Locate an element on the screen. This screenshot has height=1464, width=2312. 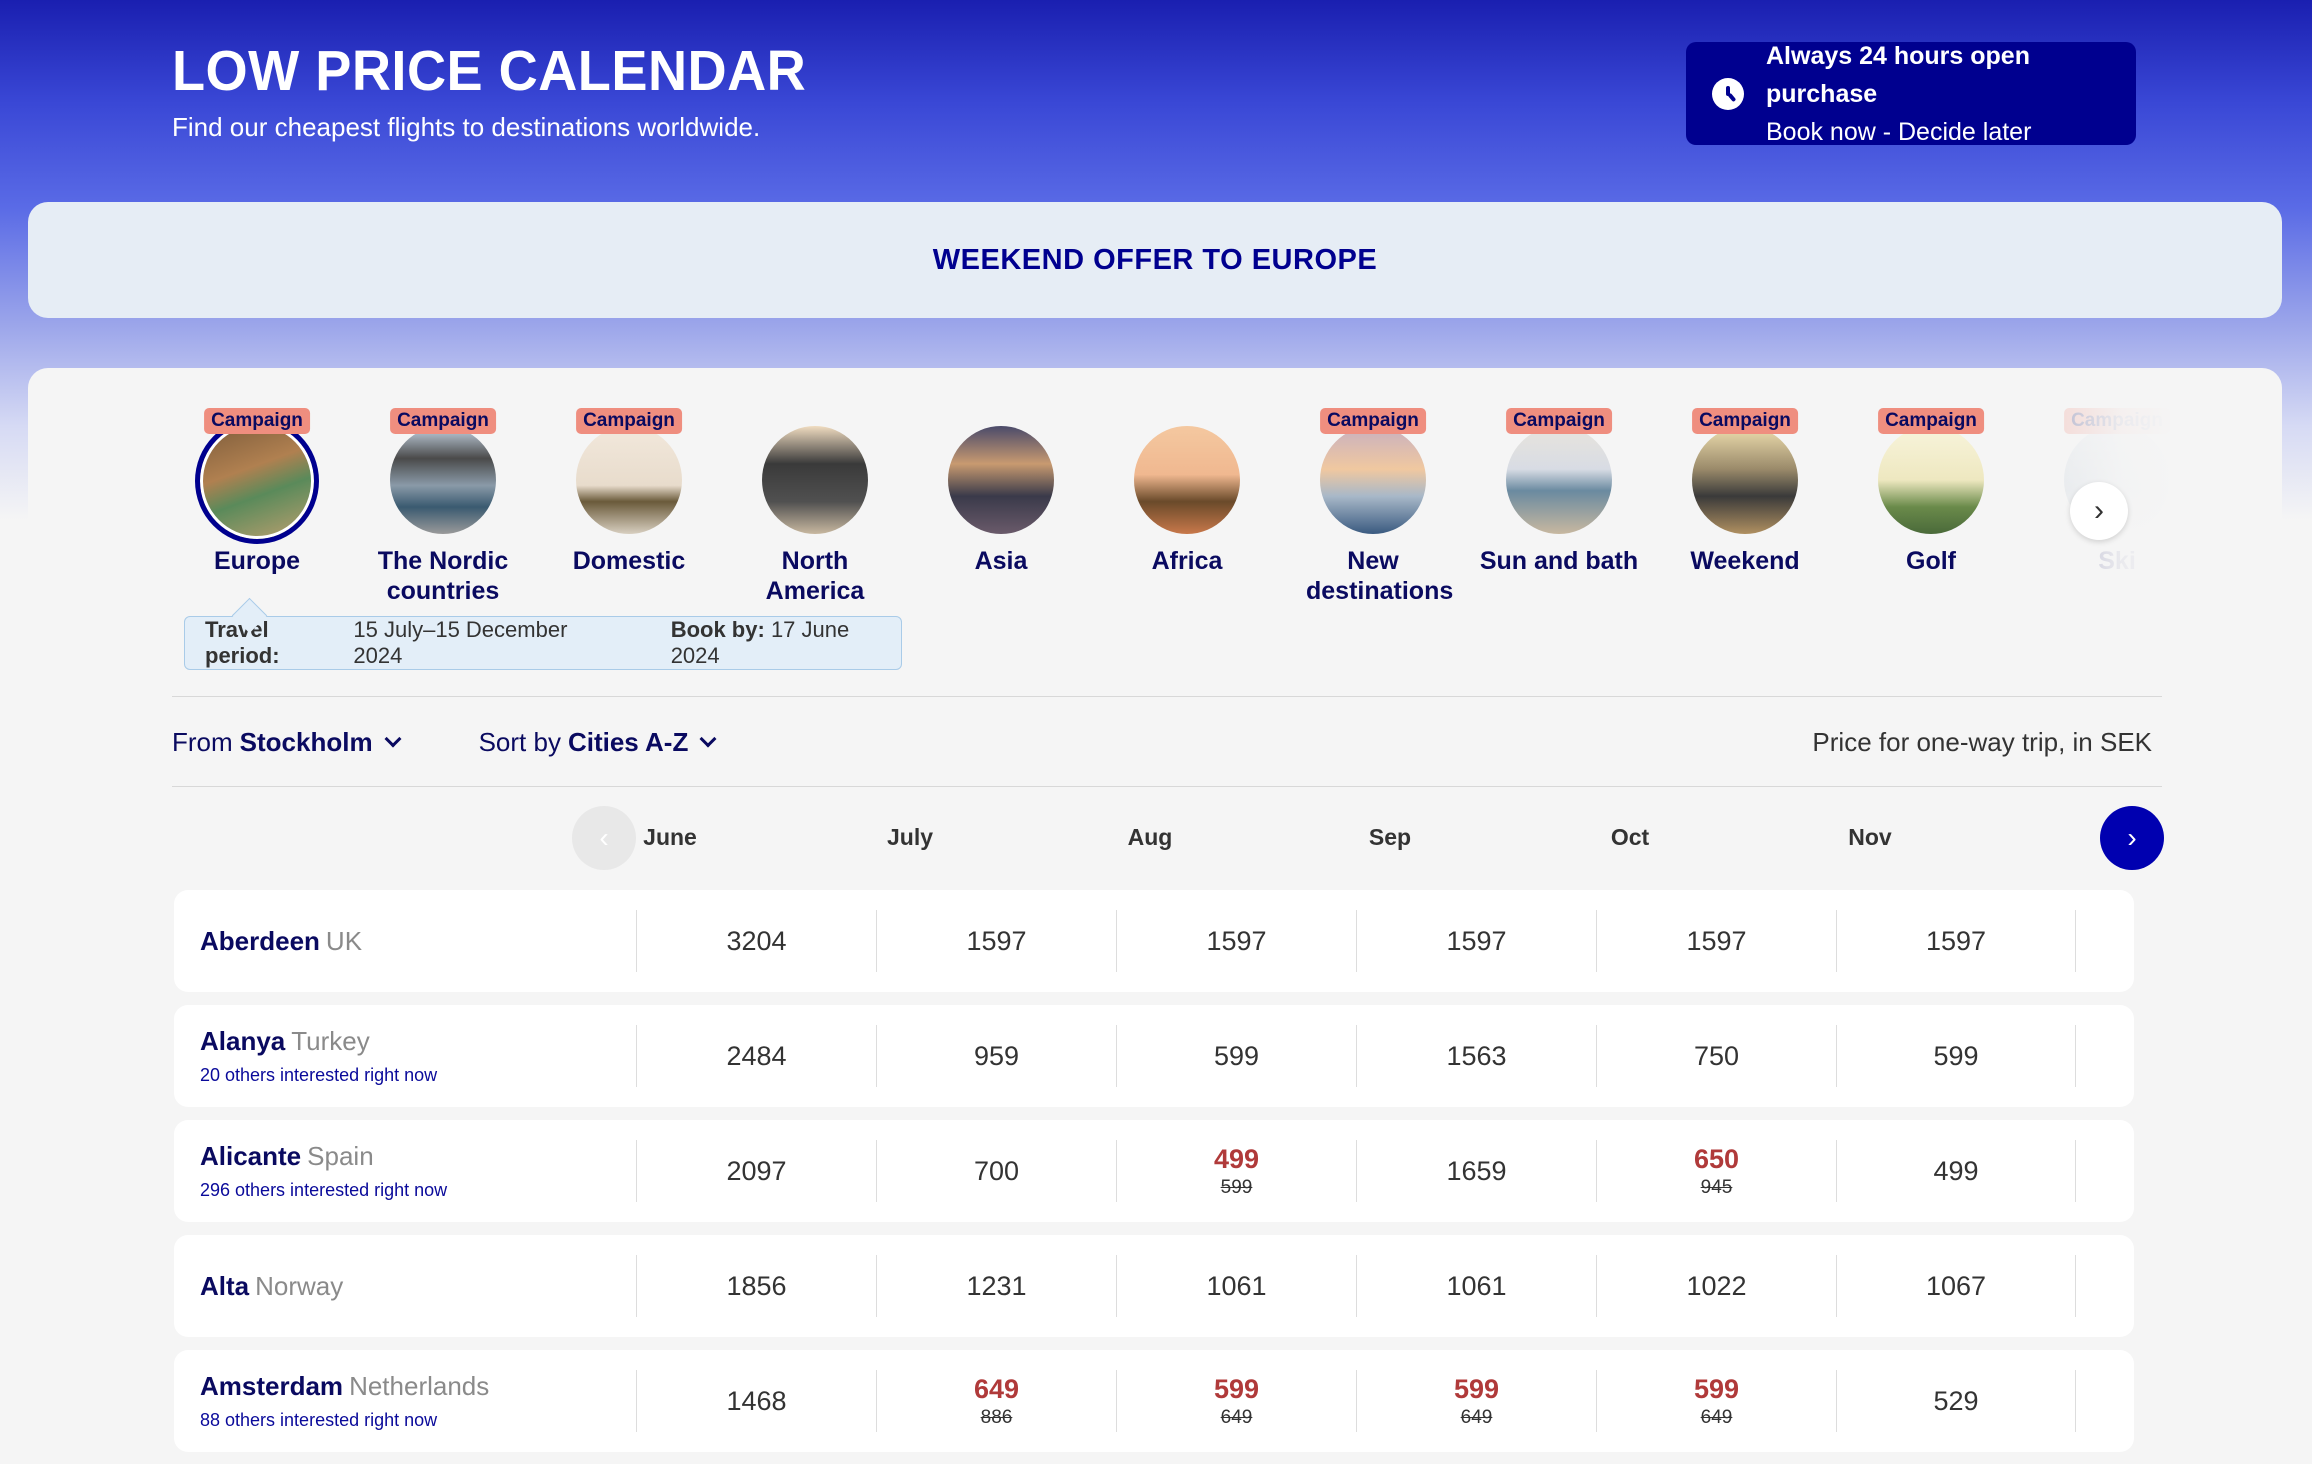
price: 1659 is located at coordinates (1476, 1170).